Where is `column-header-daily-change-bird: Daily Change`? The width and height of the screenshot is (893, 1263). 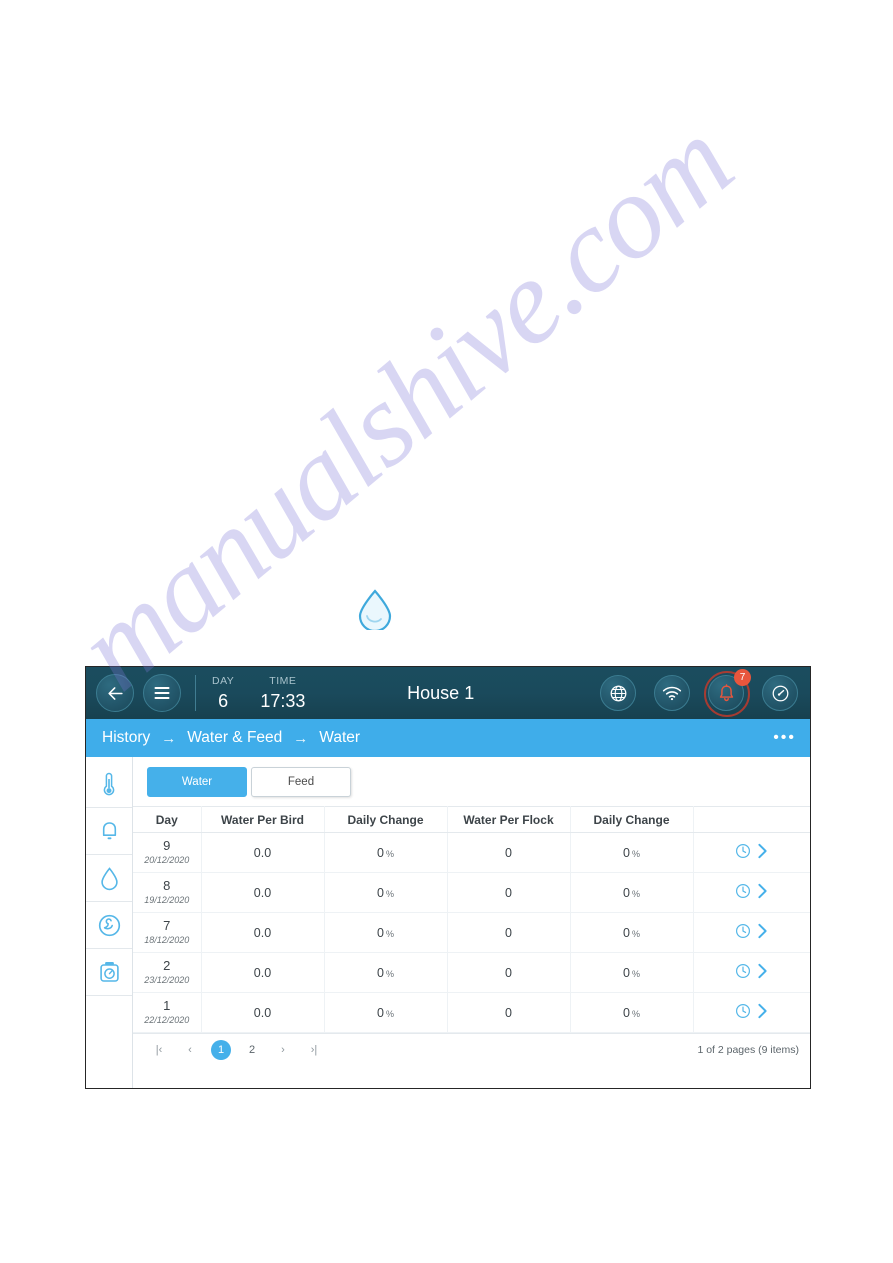 column-header-daily-change-bird: Daily Change is located at coordinates (386, 819).